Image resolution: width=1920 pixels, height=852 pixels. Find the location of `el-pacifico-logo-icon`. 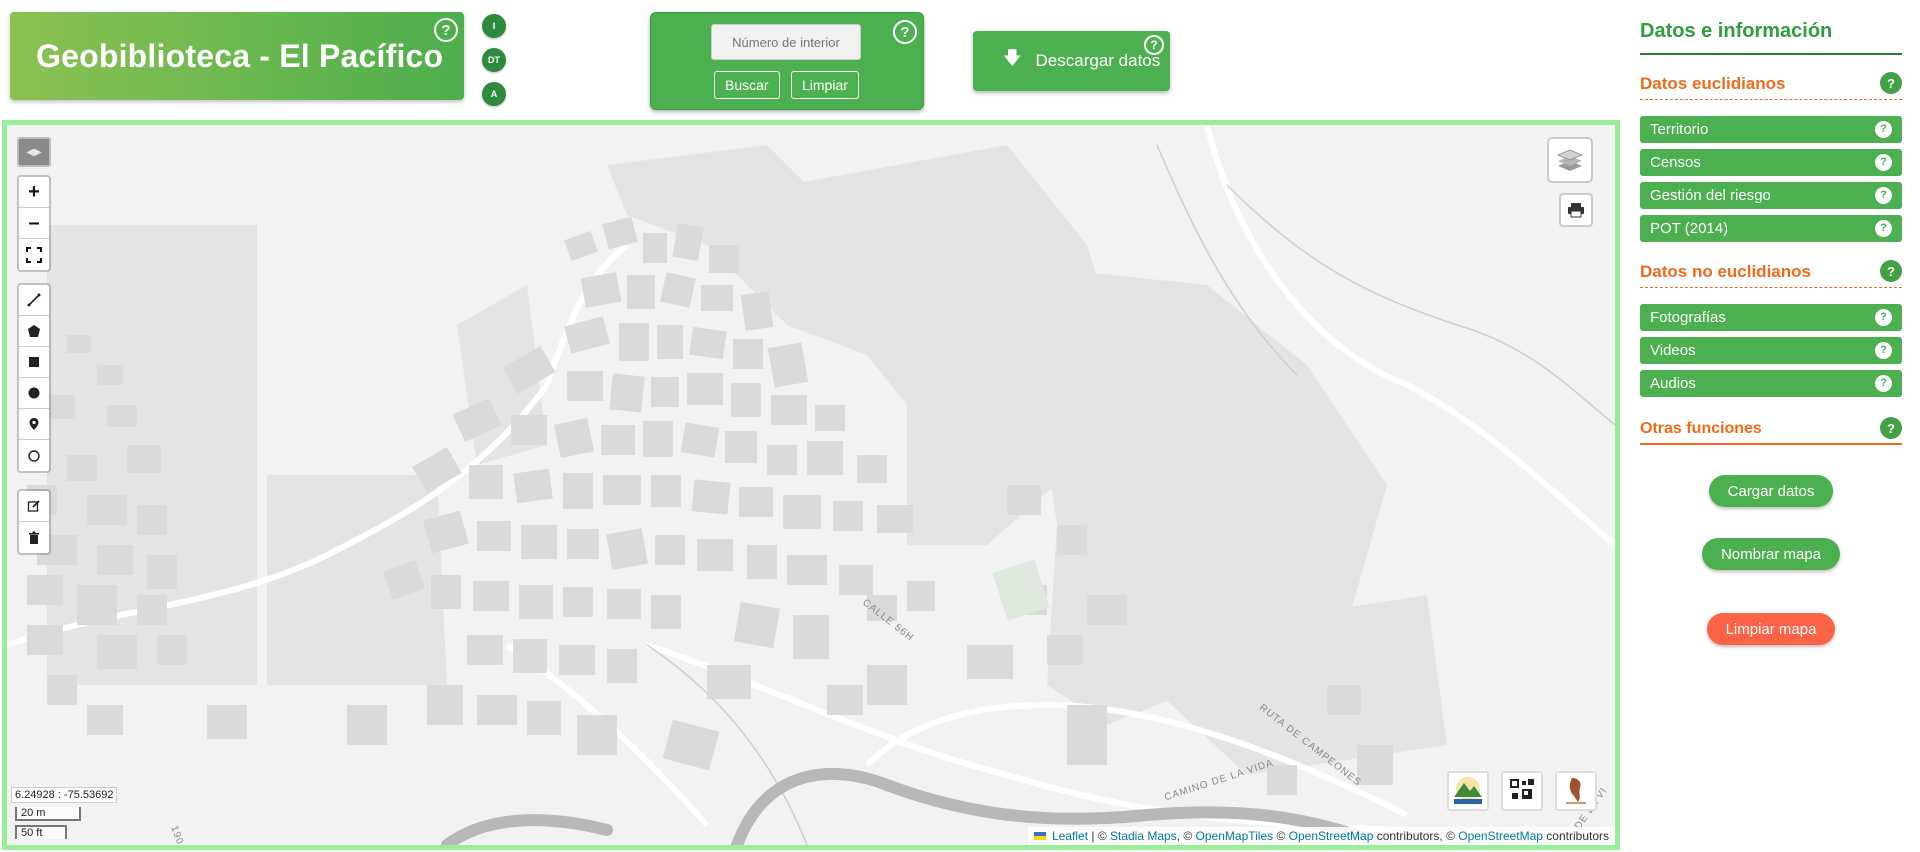

el-pacifico-logo-icon is located at coordinates (1468, 791).